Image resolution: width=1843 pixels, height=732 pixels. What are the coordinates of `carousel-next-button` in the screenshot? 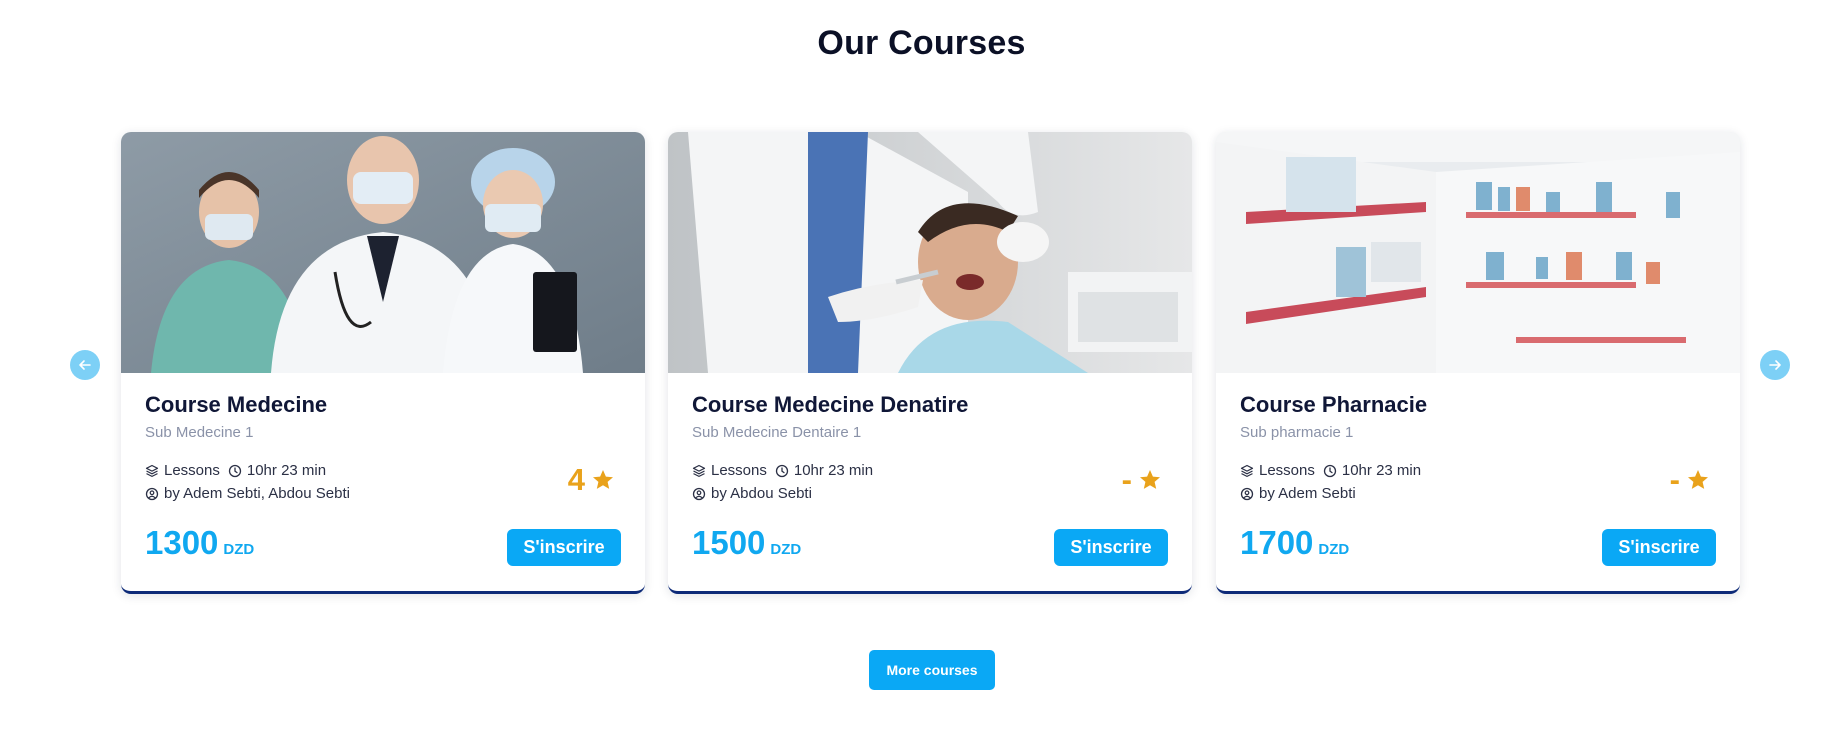 It's located at (1775, 365).